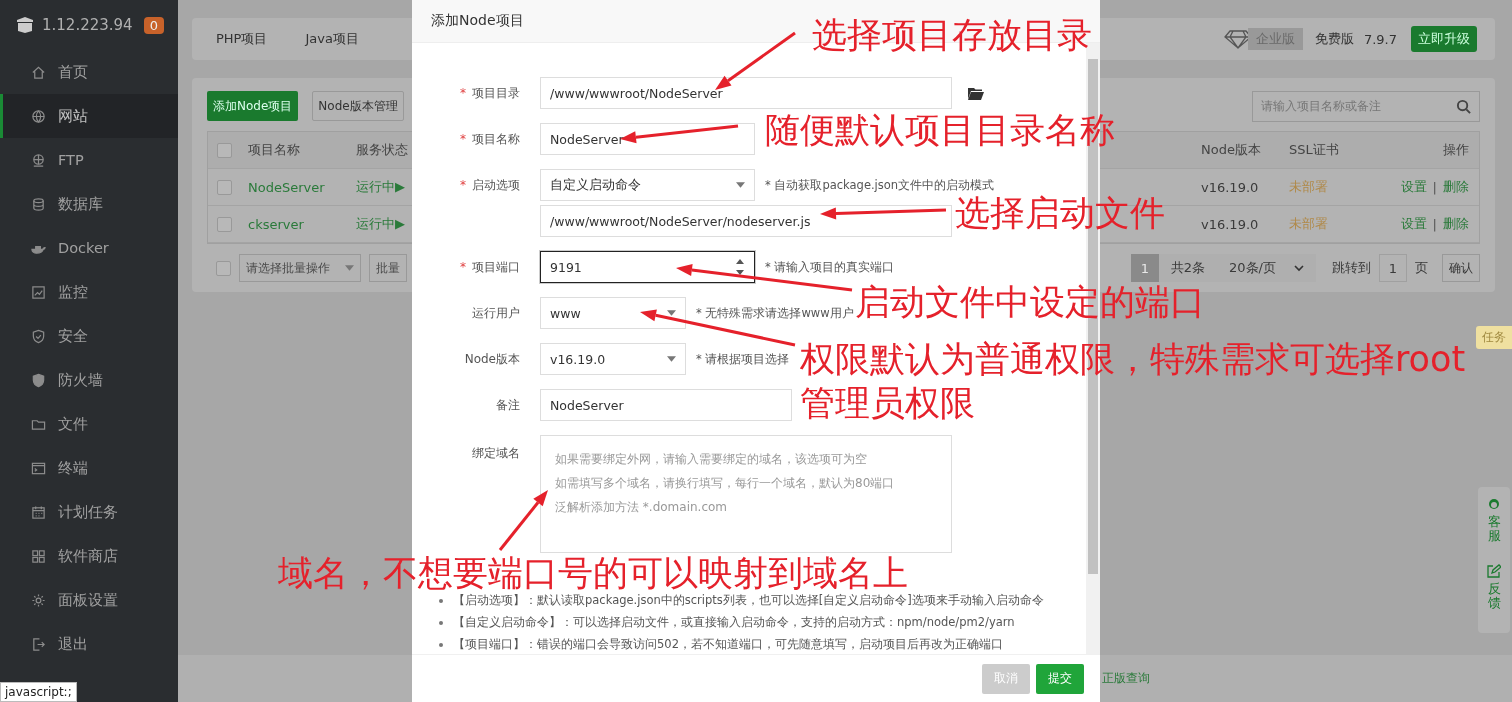  I want to click on placeholder-text: 如果需要绑定外网，请输入需要绑定的域名，该选项可为空, so click(711, 459).